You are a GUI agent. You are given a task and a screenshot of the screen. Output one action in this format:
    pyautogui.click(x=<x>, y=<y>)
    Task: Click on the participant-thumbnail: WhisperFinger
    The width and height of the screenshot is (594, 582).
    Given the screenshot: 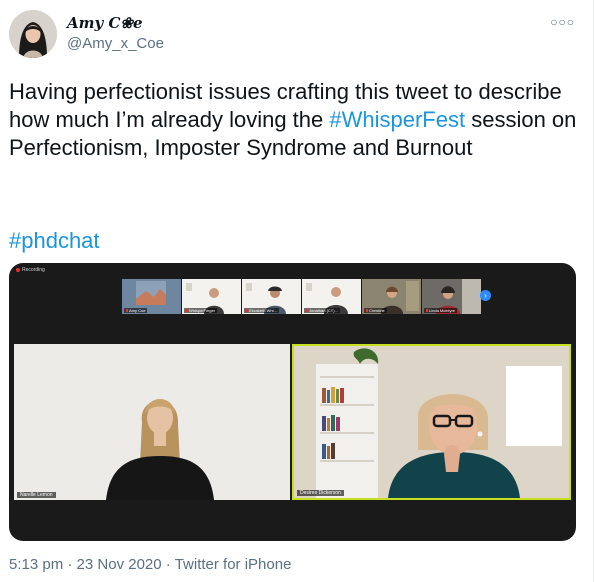 What is the action you would take?
    pyautogui.click(x=211, y=296)
    